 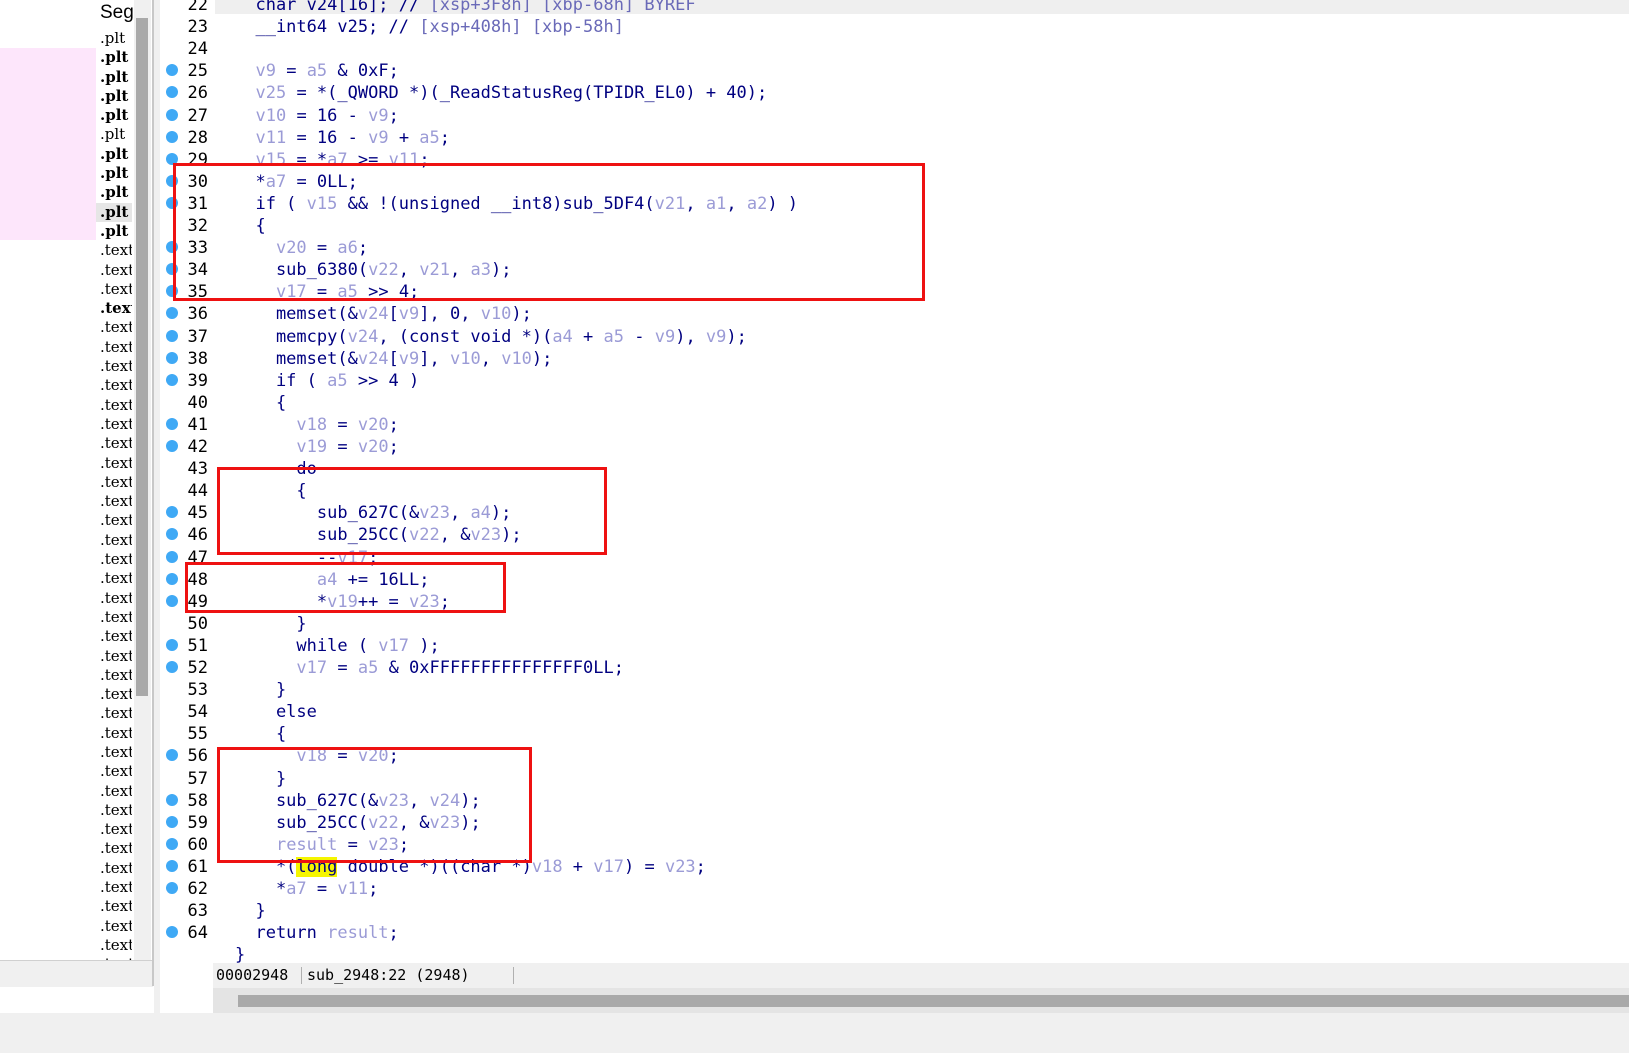 I want to click on code-line: 47 --v17;, so click(x=894, y=558).